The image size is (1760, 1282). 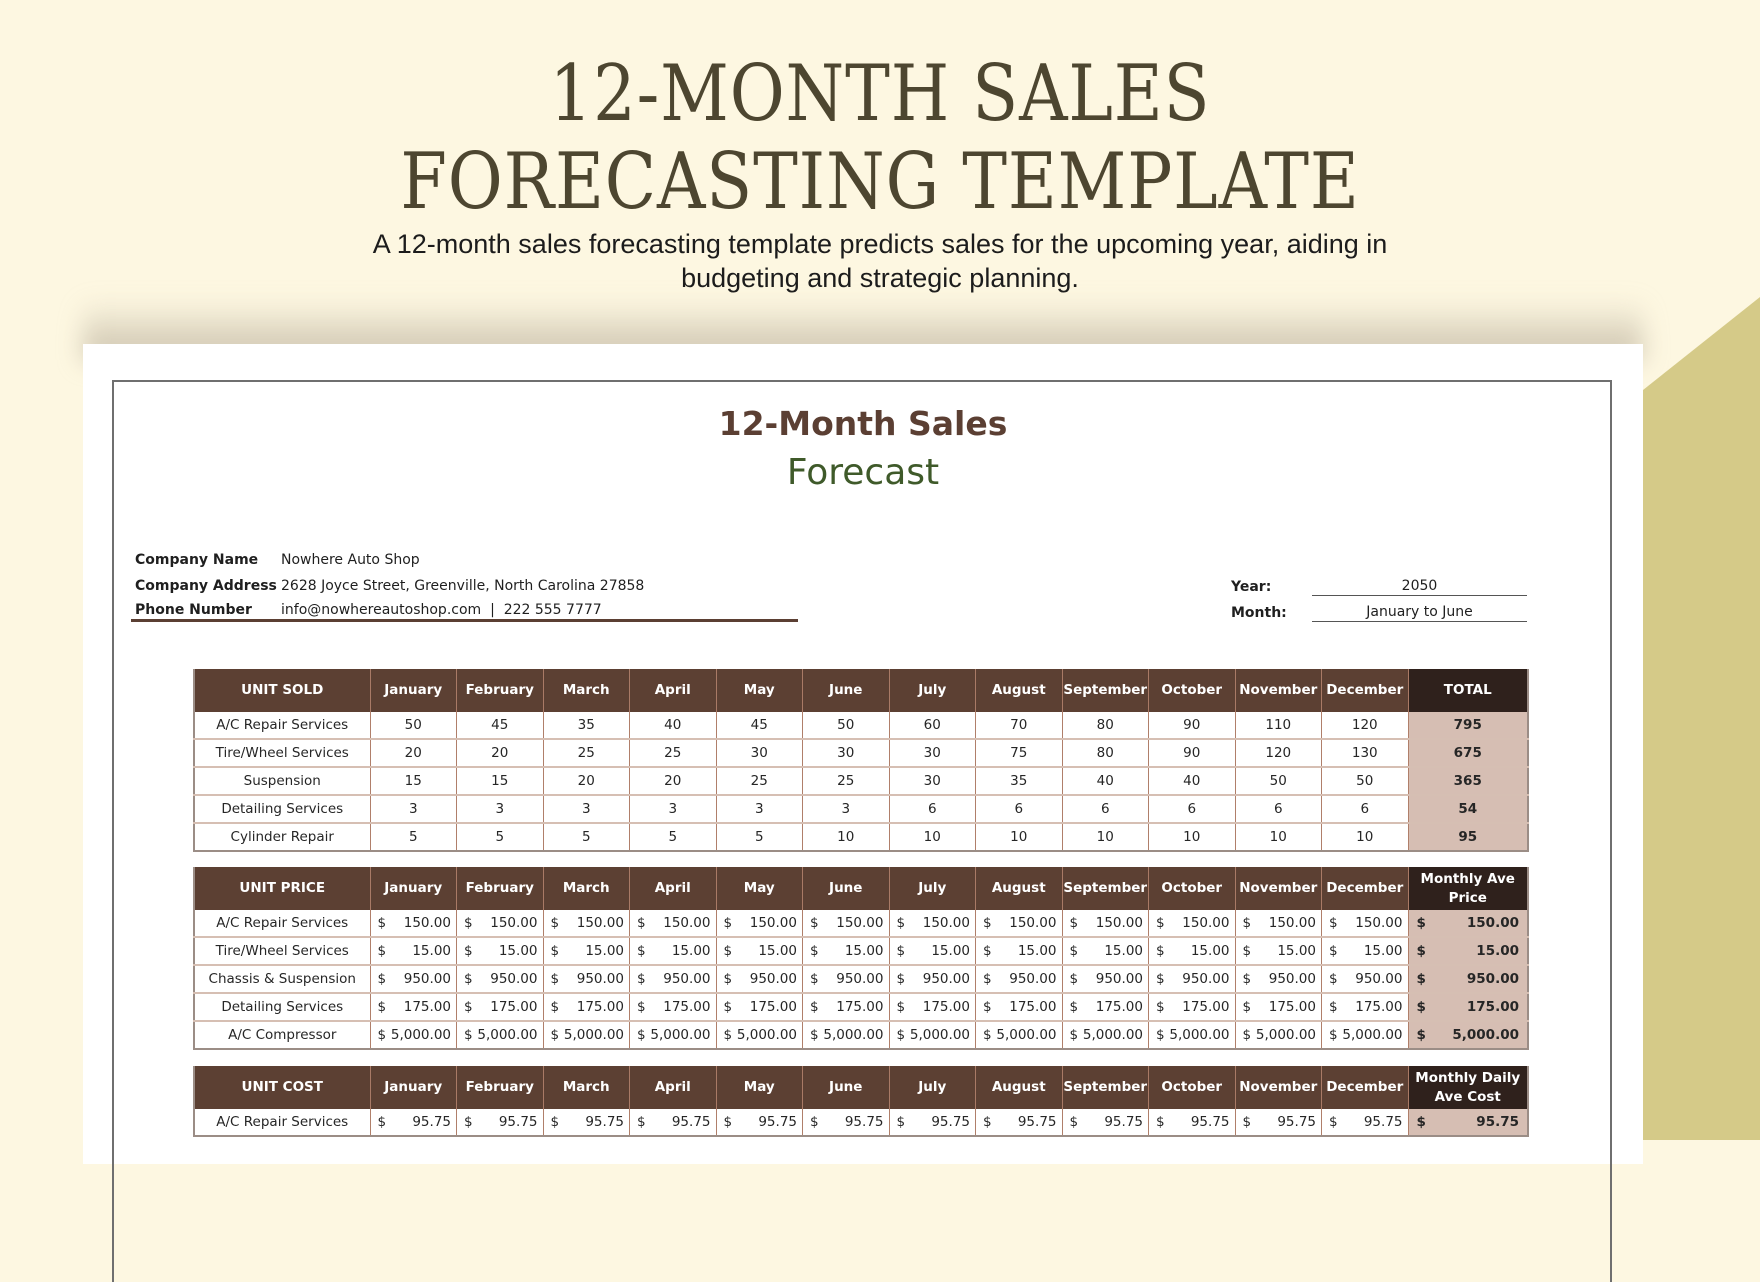 I want to click on table-cell-october: 10, so click(x=1192, y=837).